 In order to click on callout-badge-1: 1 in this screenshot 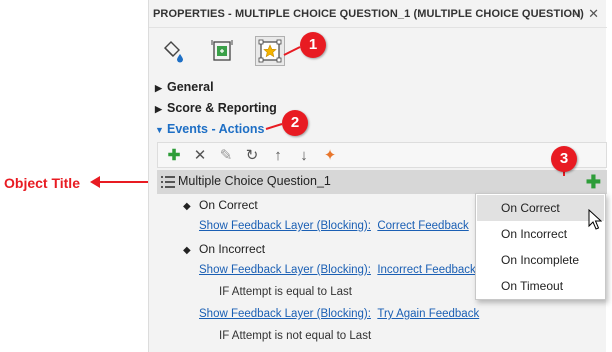, I will do `click(313, 45)`.